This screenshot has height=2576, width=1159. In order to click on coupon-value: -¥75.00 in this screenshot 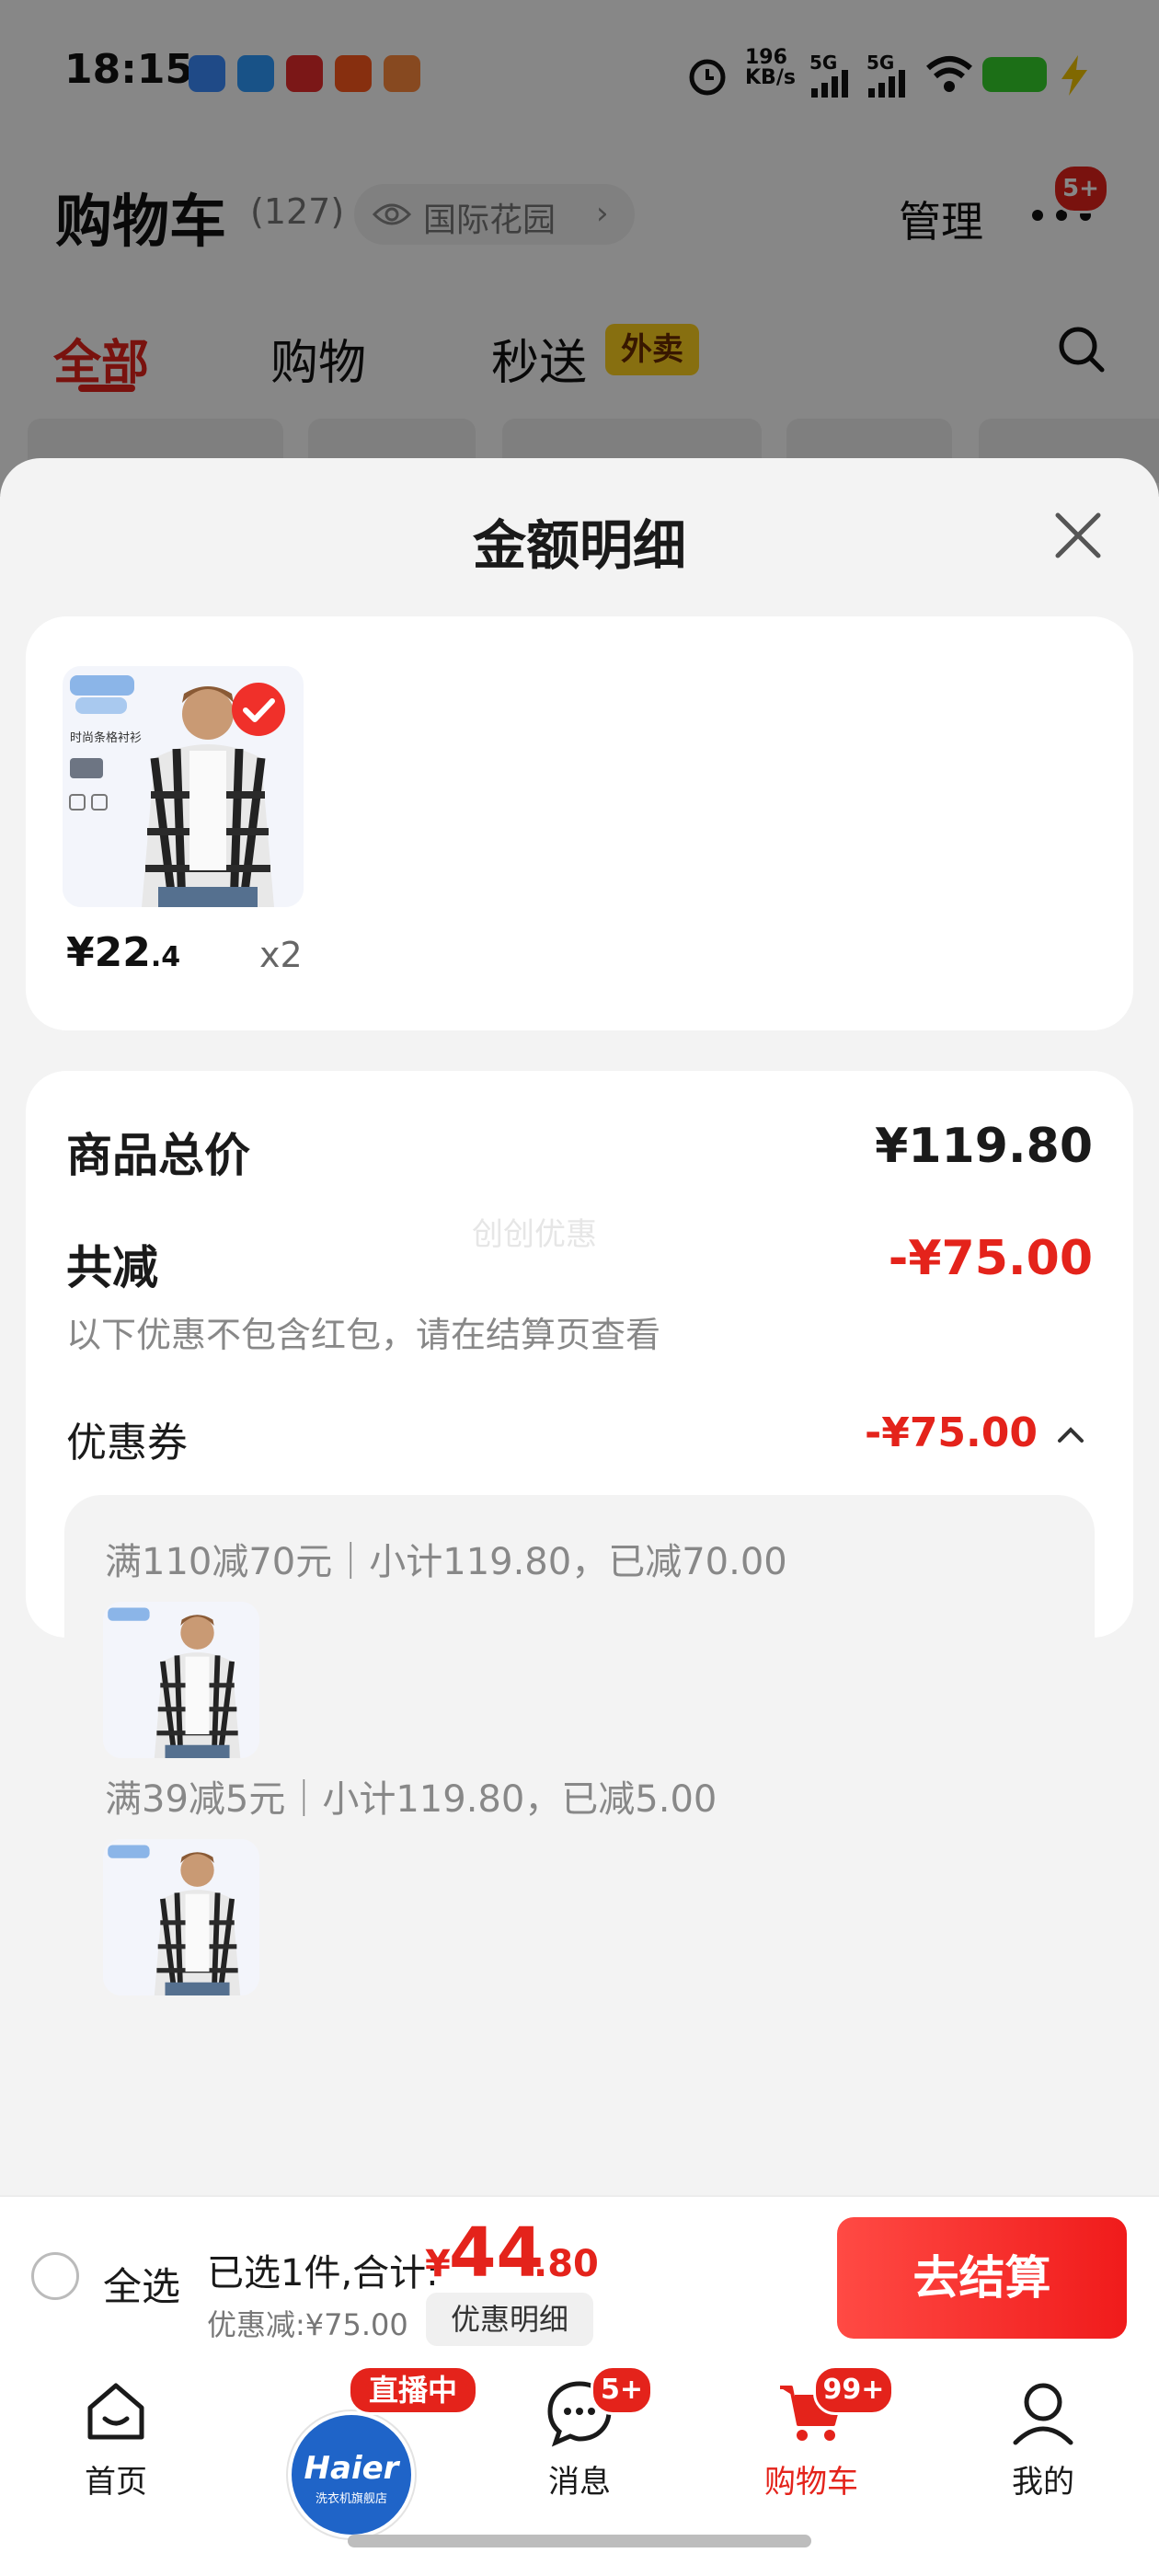, I will do `click(854, 1432)`.